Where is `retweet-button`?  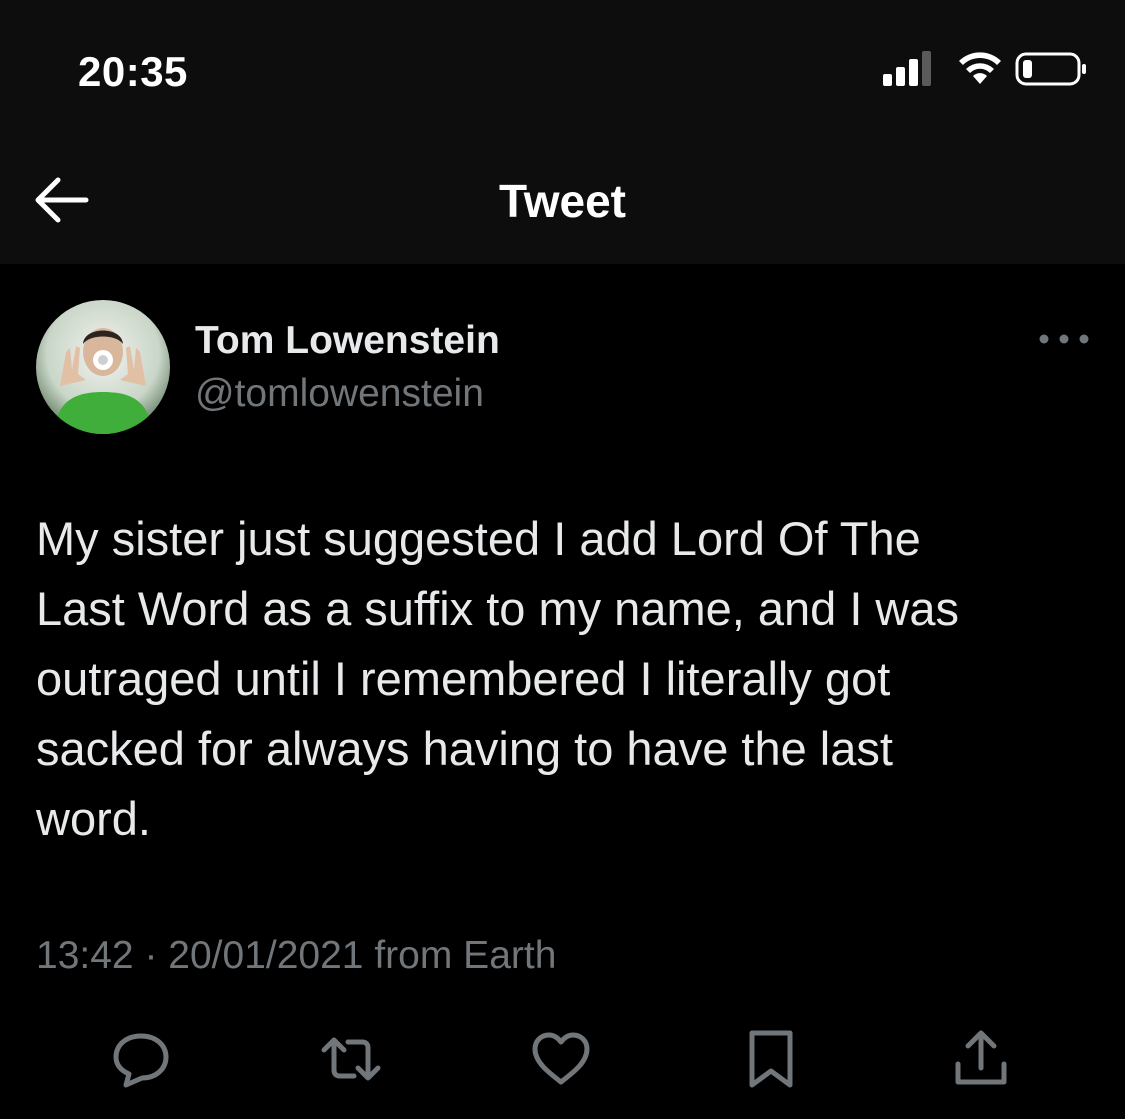
retweet-button is located at coordinates (351, 1059).